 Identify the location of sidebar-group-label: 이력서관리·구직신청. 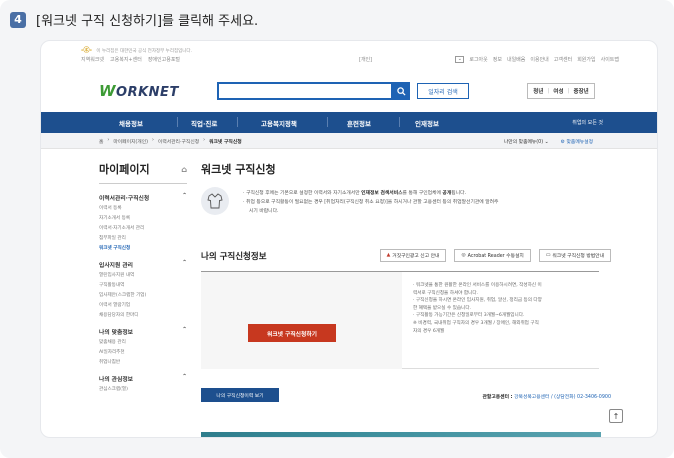
(124, 199).